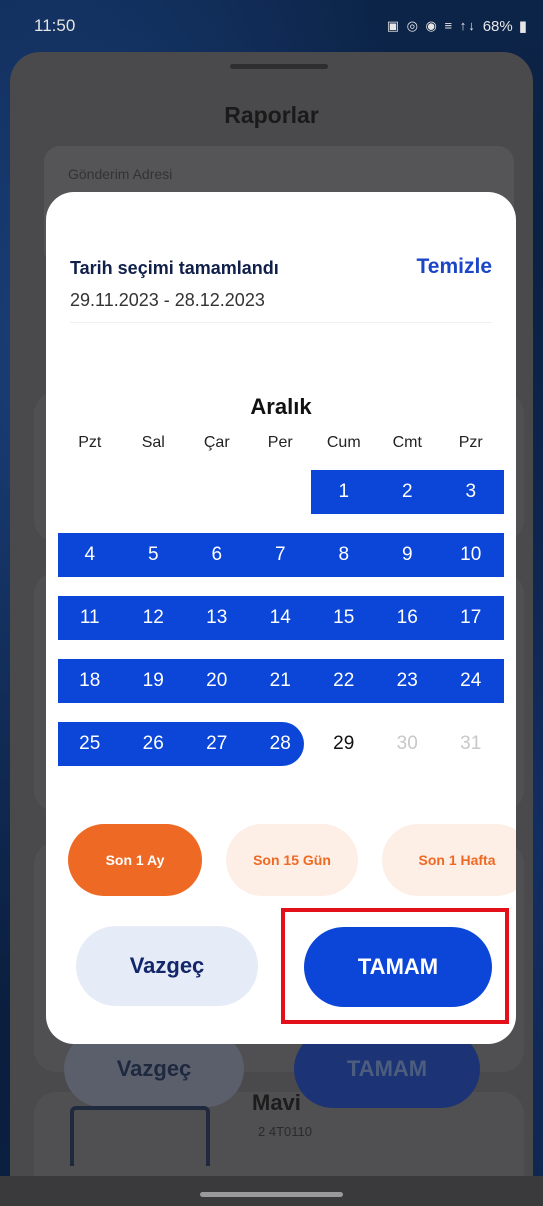  What do you see at coordinates (90, 555) in the screenshot?
I see `calendar-day: 4` at bounding box center [90, 555].